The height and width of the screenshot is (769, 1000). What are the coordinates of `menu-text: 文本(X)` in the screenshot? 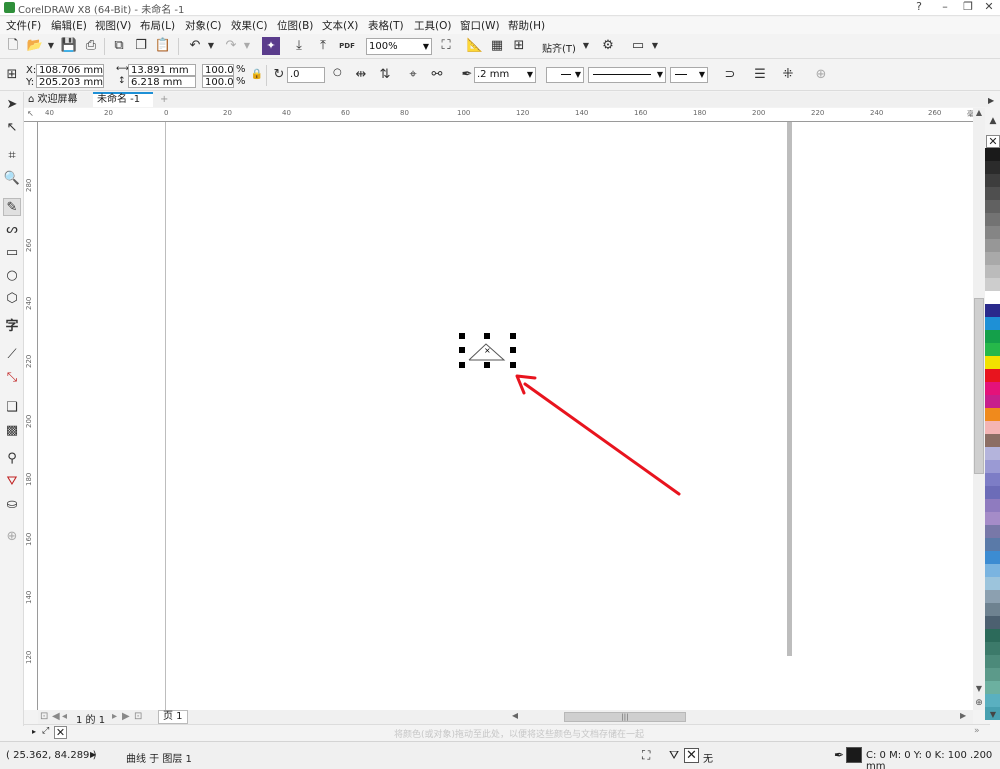 It's located at (340, 25).